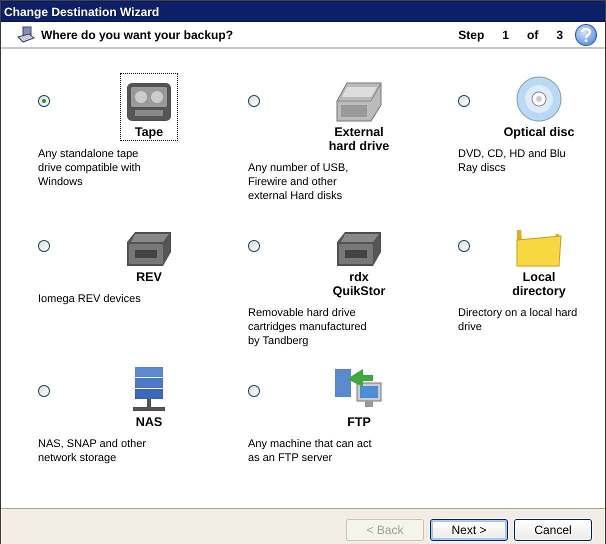 This screenshot has height=544, width=606. Describe the element at coordinates (137, 35) in the screenshot. I see `wizard-question: Where do you want your backup?` at that location.